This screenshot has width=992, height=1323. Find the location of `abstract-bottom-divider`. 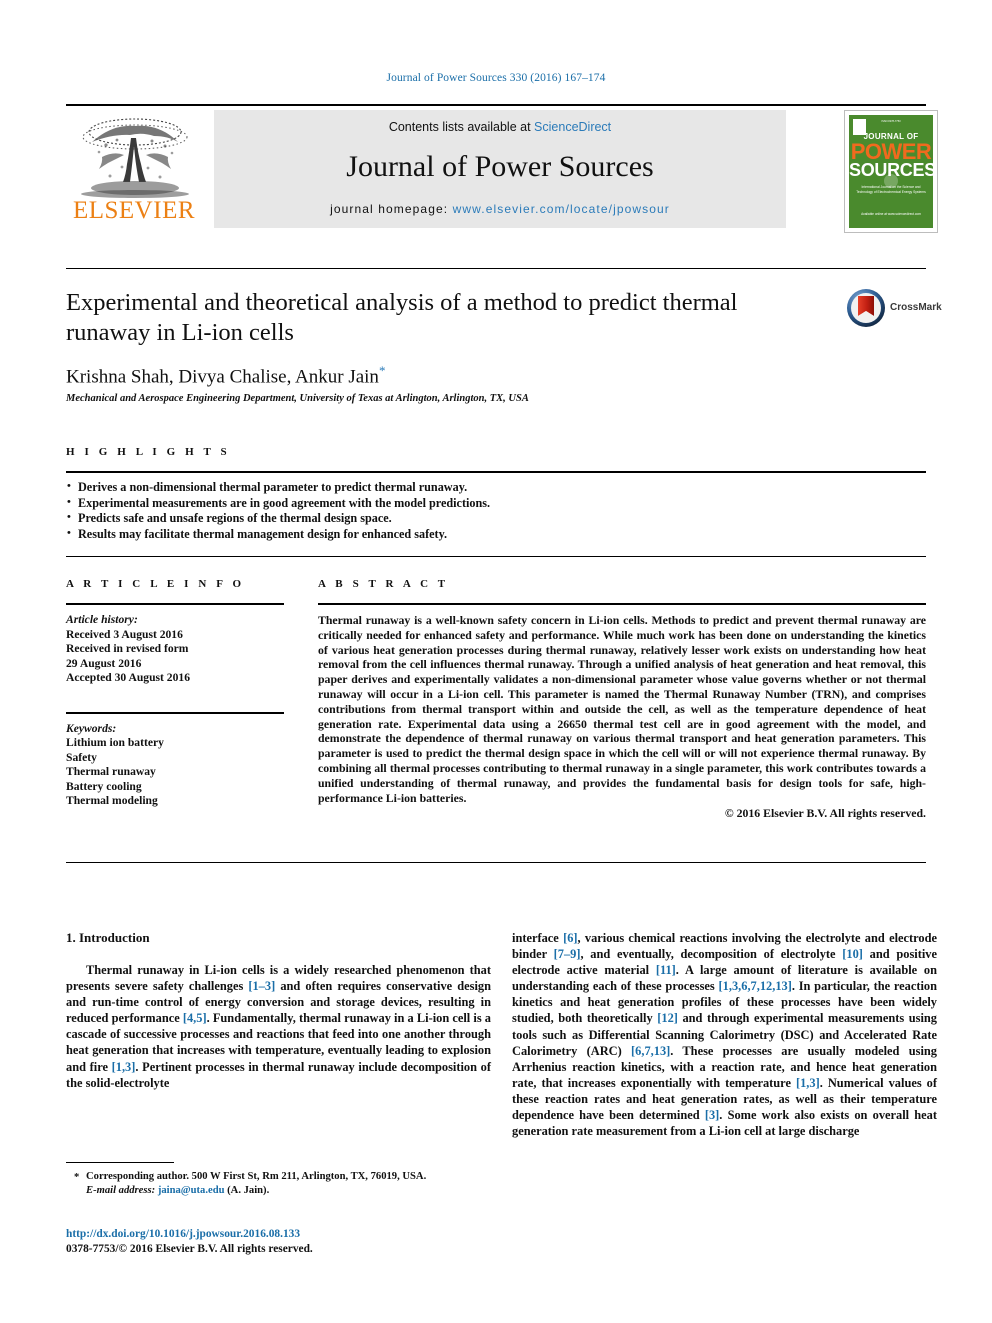

abstract-bottom-divider is located at coordinates (496, 862).